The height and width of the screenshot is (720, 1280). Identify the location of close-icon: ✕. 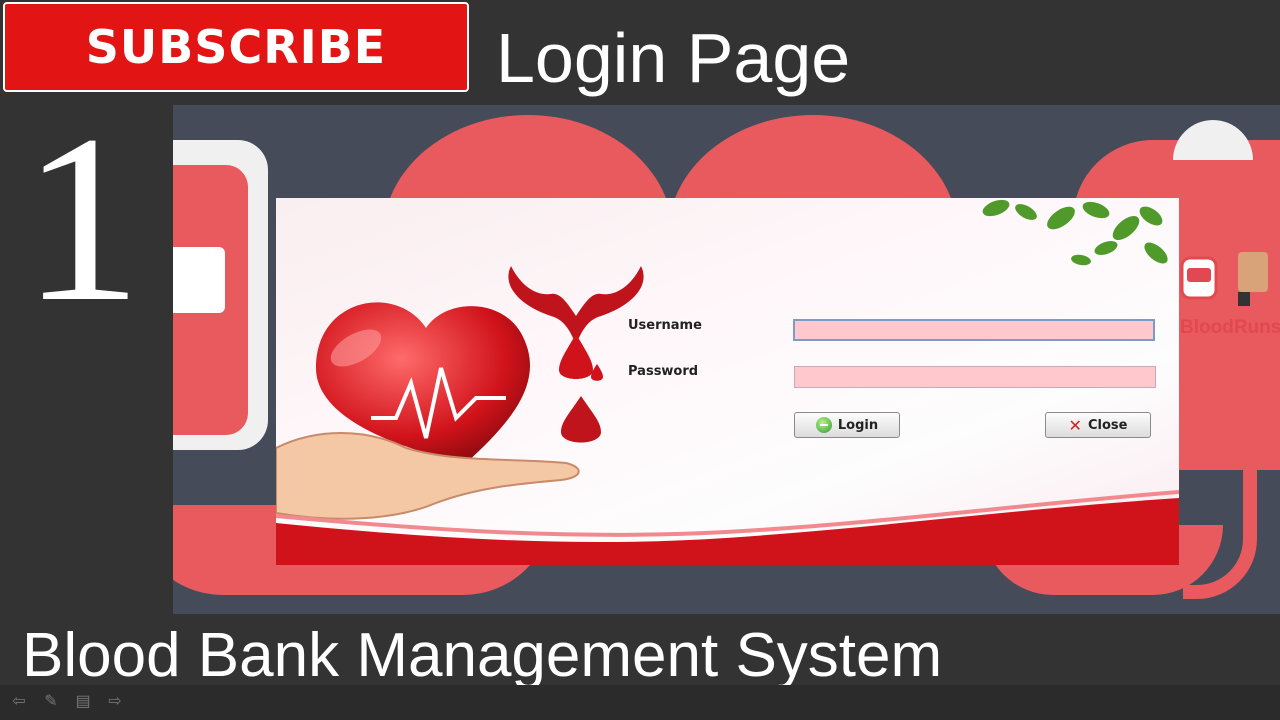
(1075, 425).